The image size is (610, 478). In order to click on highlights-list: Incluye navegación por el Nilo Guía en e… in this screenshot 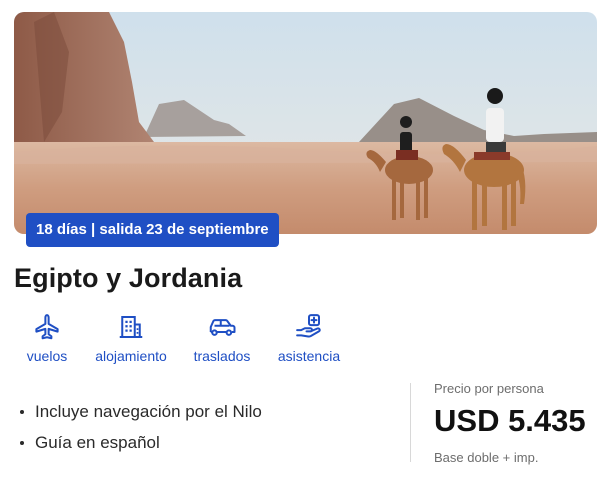, I will do `click(141, 427)`.